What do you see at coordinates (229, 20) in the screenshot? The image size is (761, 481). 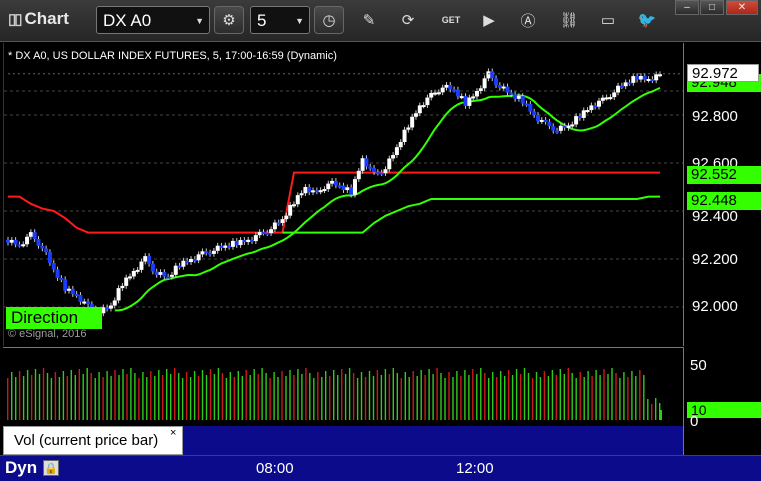 I see `gear-icon: ⚙` at bounding box center [229, 20].